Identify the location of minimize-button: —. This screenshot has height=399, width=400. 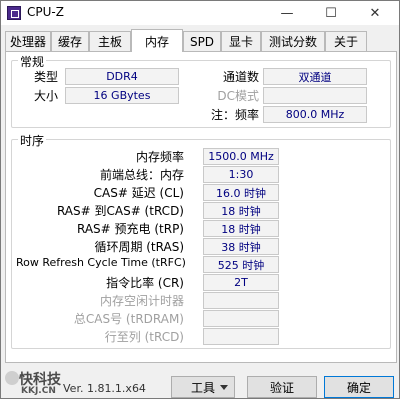
(287, 13).